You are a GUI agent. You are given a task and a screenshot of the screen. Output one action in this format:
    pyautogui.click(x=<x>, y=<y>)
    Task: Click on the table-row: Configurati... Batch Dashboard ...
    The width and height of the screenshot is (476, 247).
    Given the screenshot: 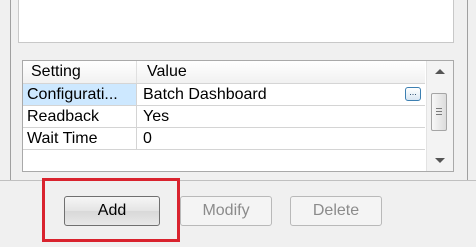 What is the action you would take?
    pyautogui.click(x=224, y=95)
    